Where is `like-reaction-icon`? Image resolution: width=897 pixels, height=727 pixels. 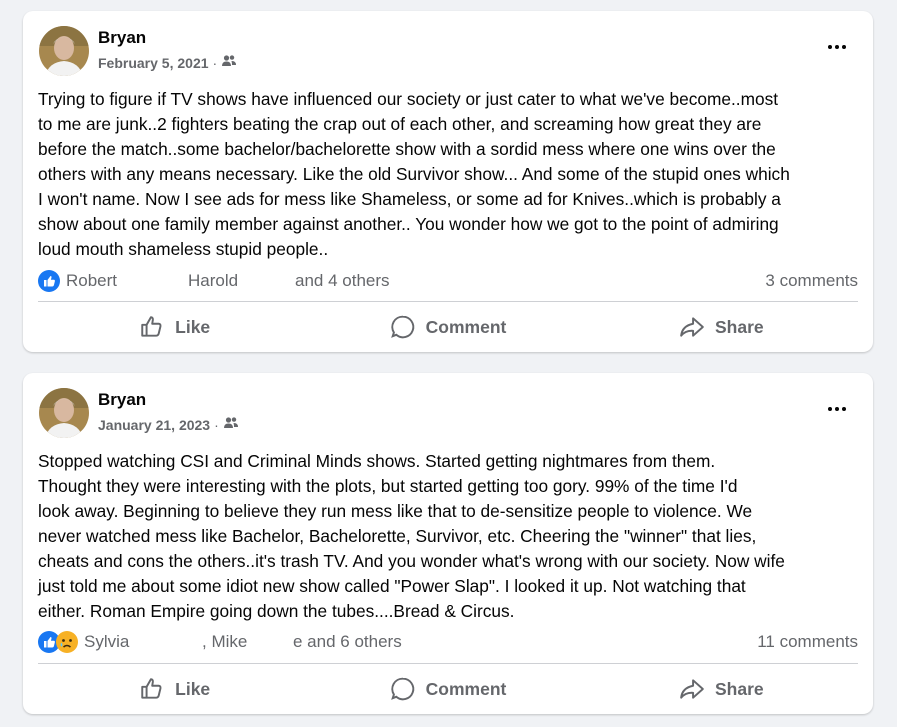 like-reaction-icon is located at coordinates (49, 281).